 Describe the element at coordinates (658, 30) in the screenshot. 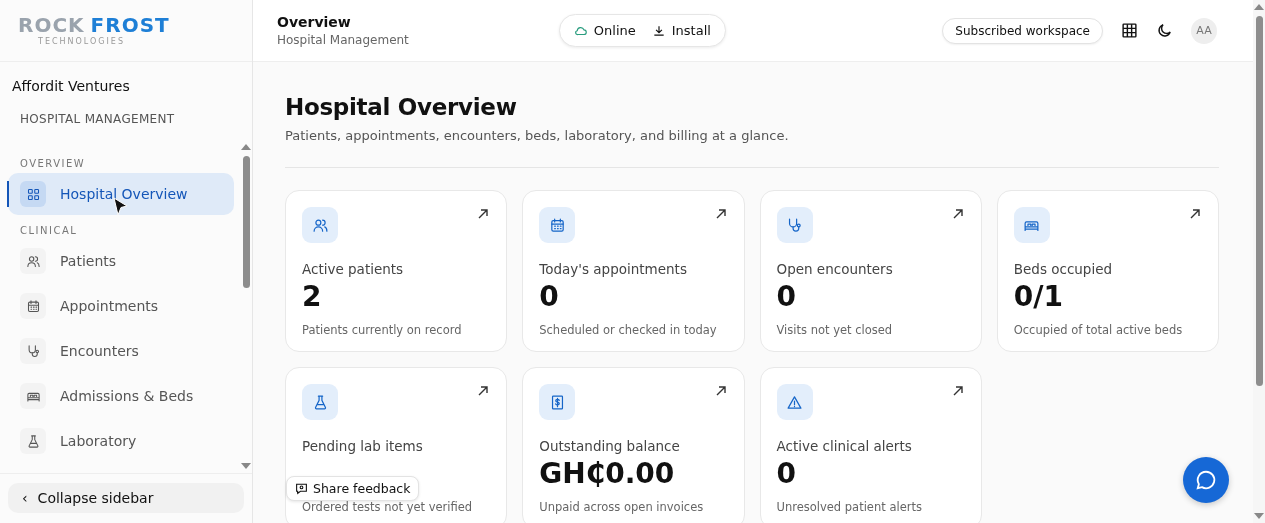

I see `download-icon` at that location.